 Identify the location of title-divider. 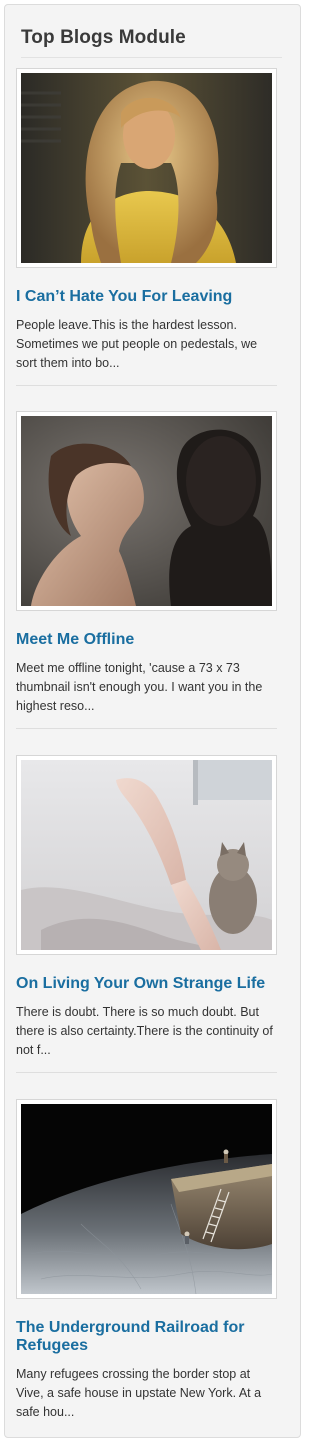
(151, 57).